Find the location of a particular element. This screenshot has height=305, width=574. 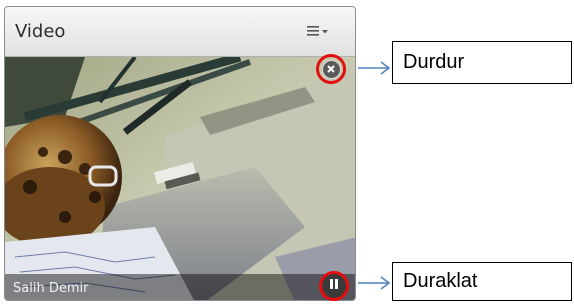

pod-title: Video is located at coordinates (40, 31).